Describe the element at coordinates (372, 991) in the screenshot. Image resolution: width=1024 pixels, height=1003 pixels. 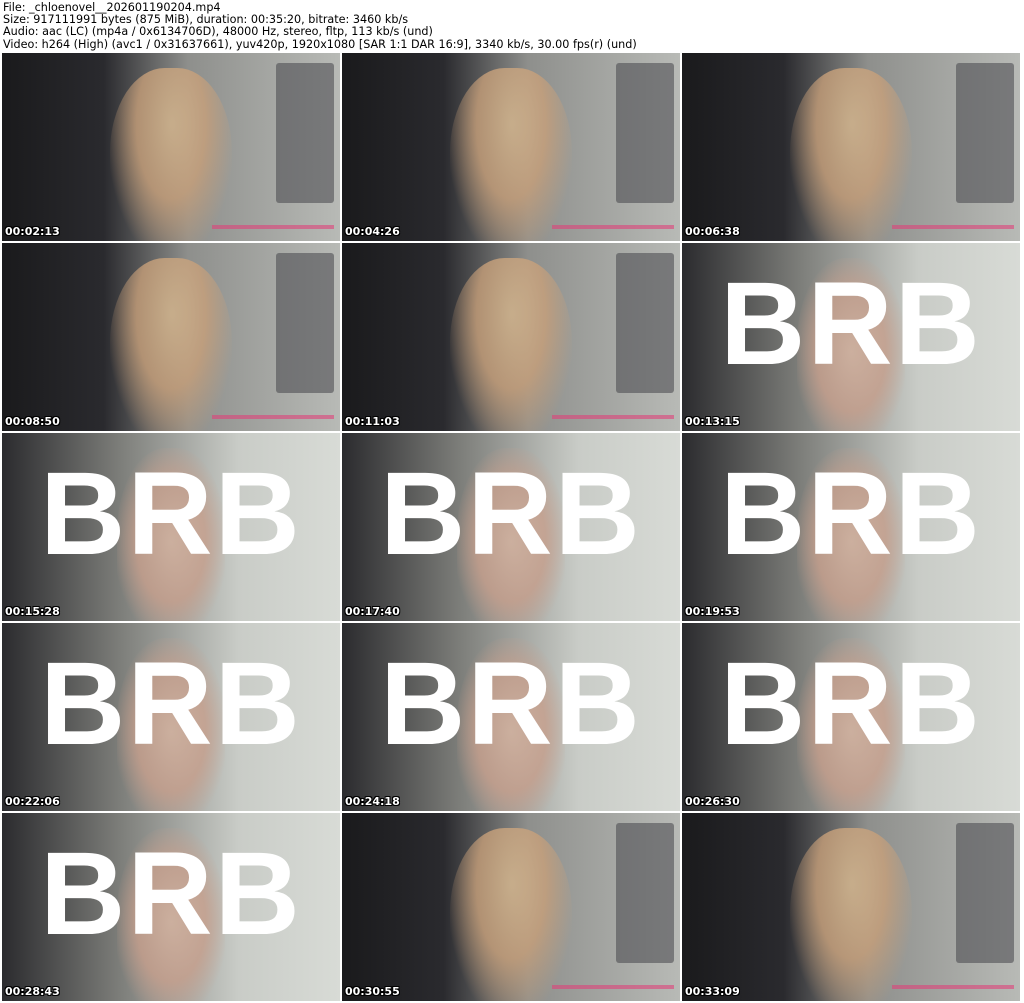
I see `timestamp: 00:30:55` at that location.